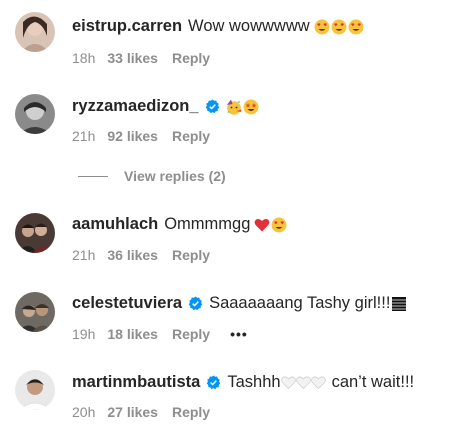 This screenshot has height=438, width=474. What do you see at coordinates (175, 176) in the screenshot?
I see `view-replies-label: View replies (2)` at bounding box center [175, 176].